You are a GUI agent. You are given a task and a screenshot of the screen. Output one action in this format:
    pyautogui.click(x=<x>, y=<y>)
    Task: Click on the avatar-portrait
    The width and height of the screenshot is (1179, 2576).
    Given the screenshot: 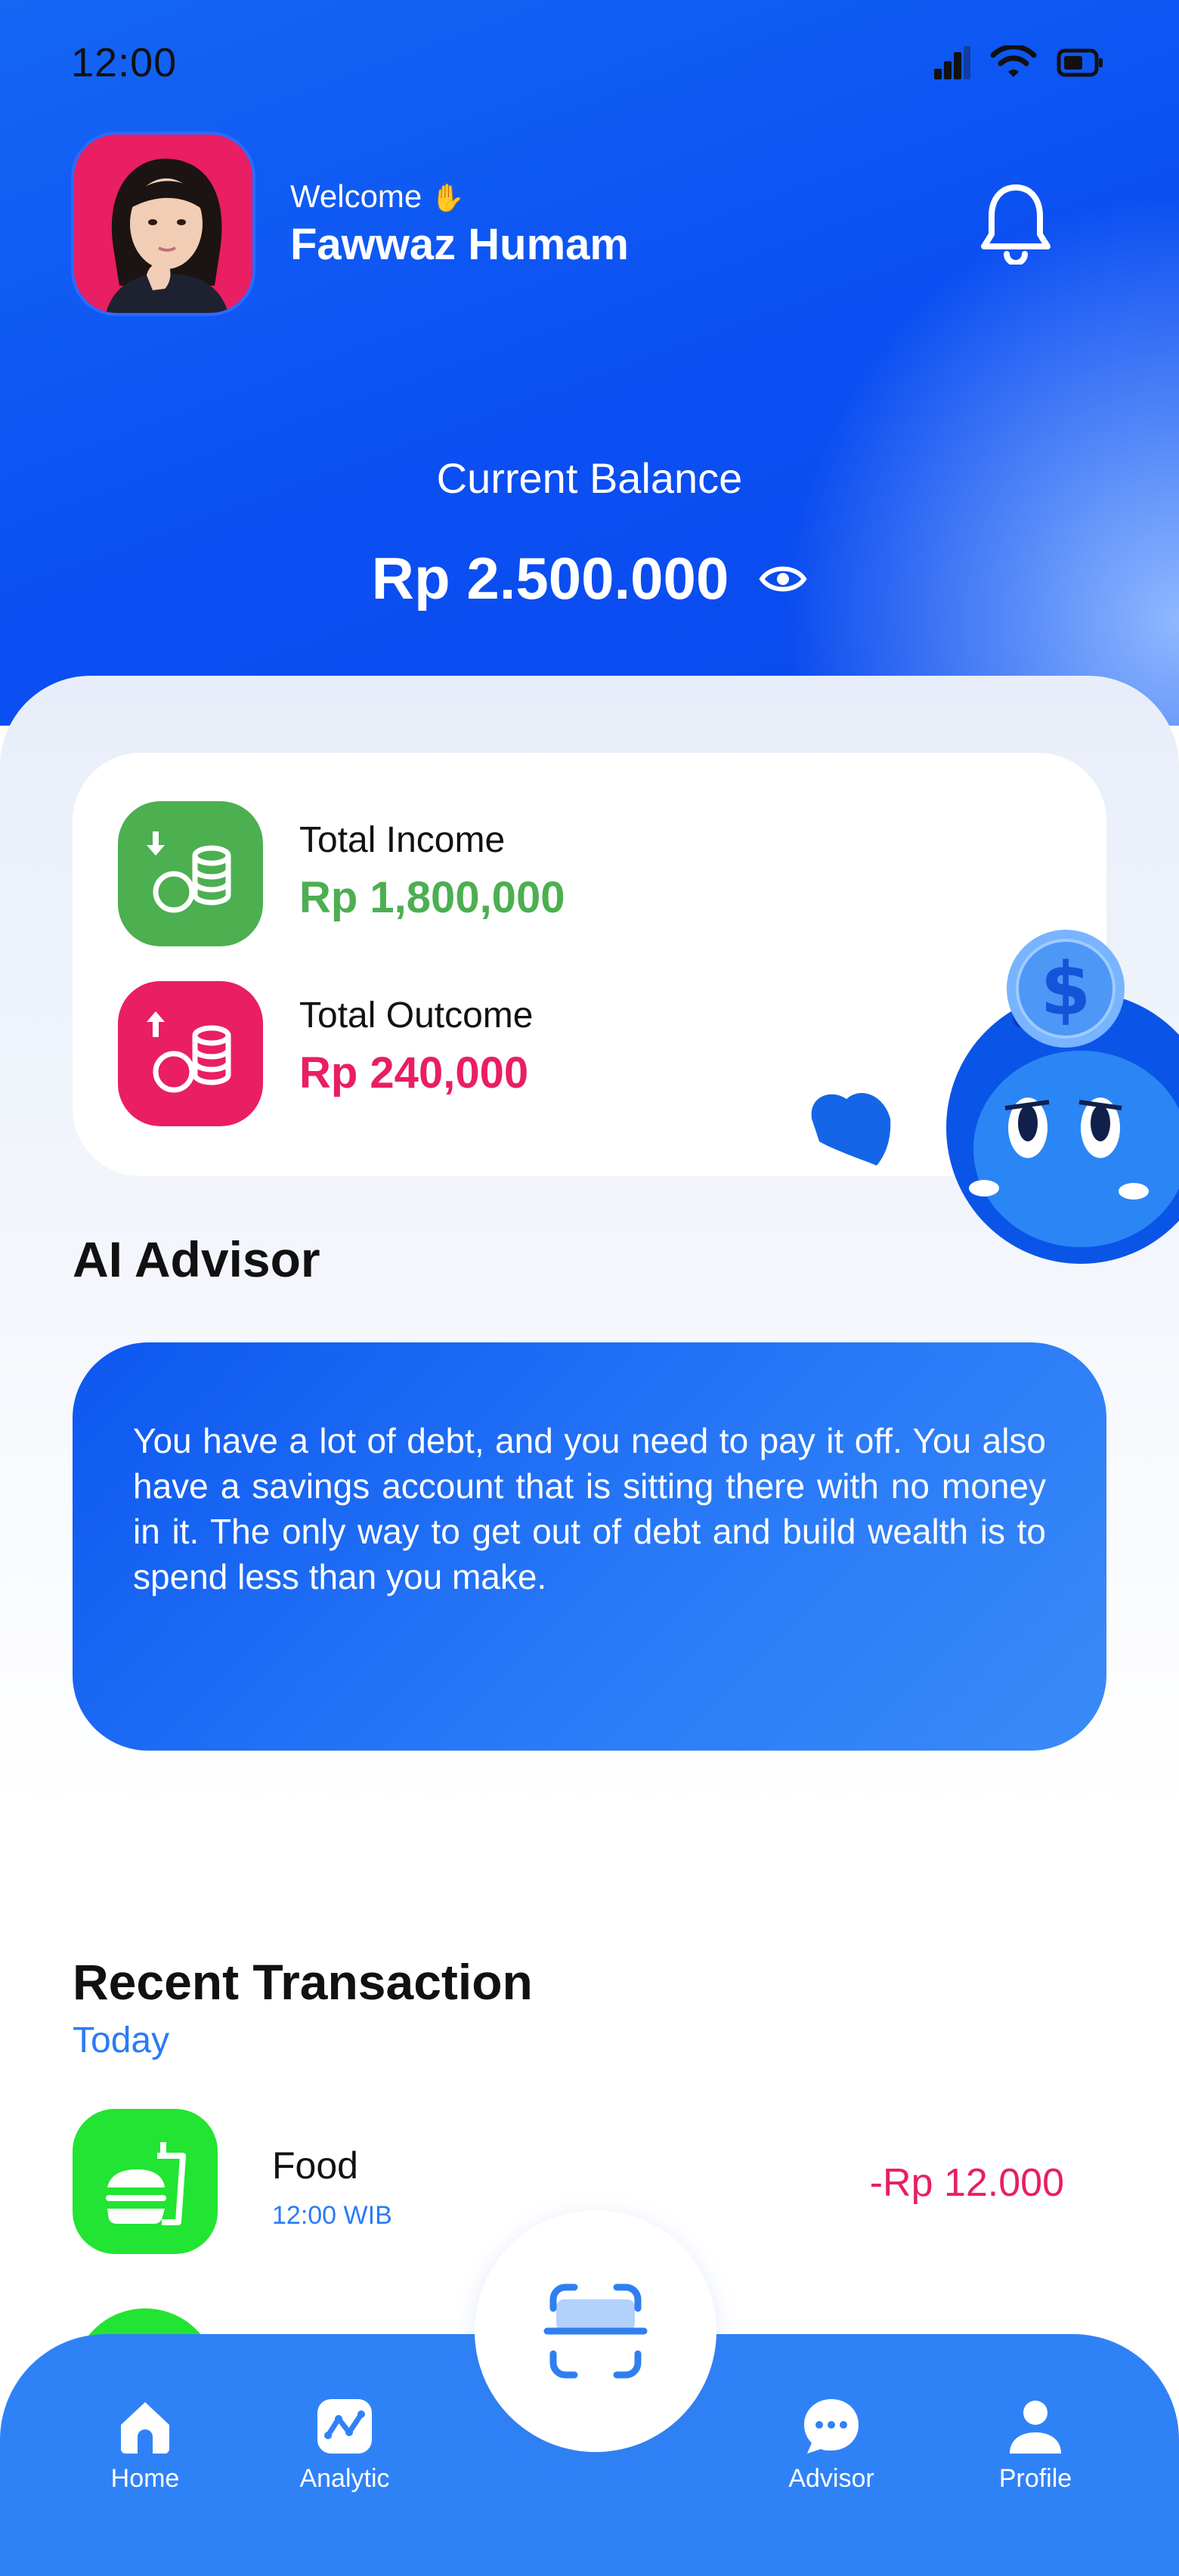 What is the action you would take?
    pyautogui.click(x=163, y=224)
    